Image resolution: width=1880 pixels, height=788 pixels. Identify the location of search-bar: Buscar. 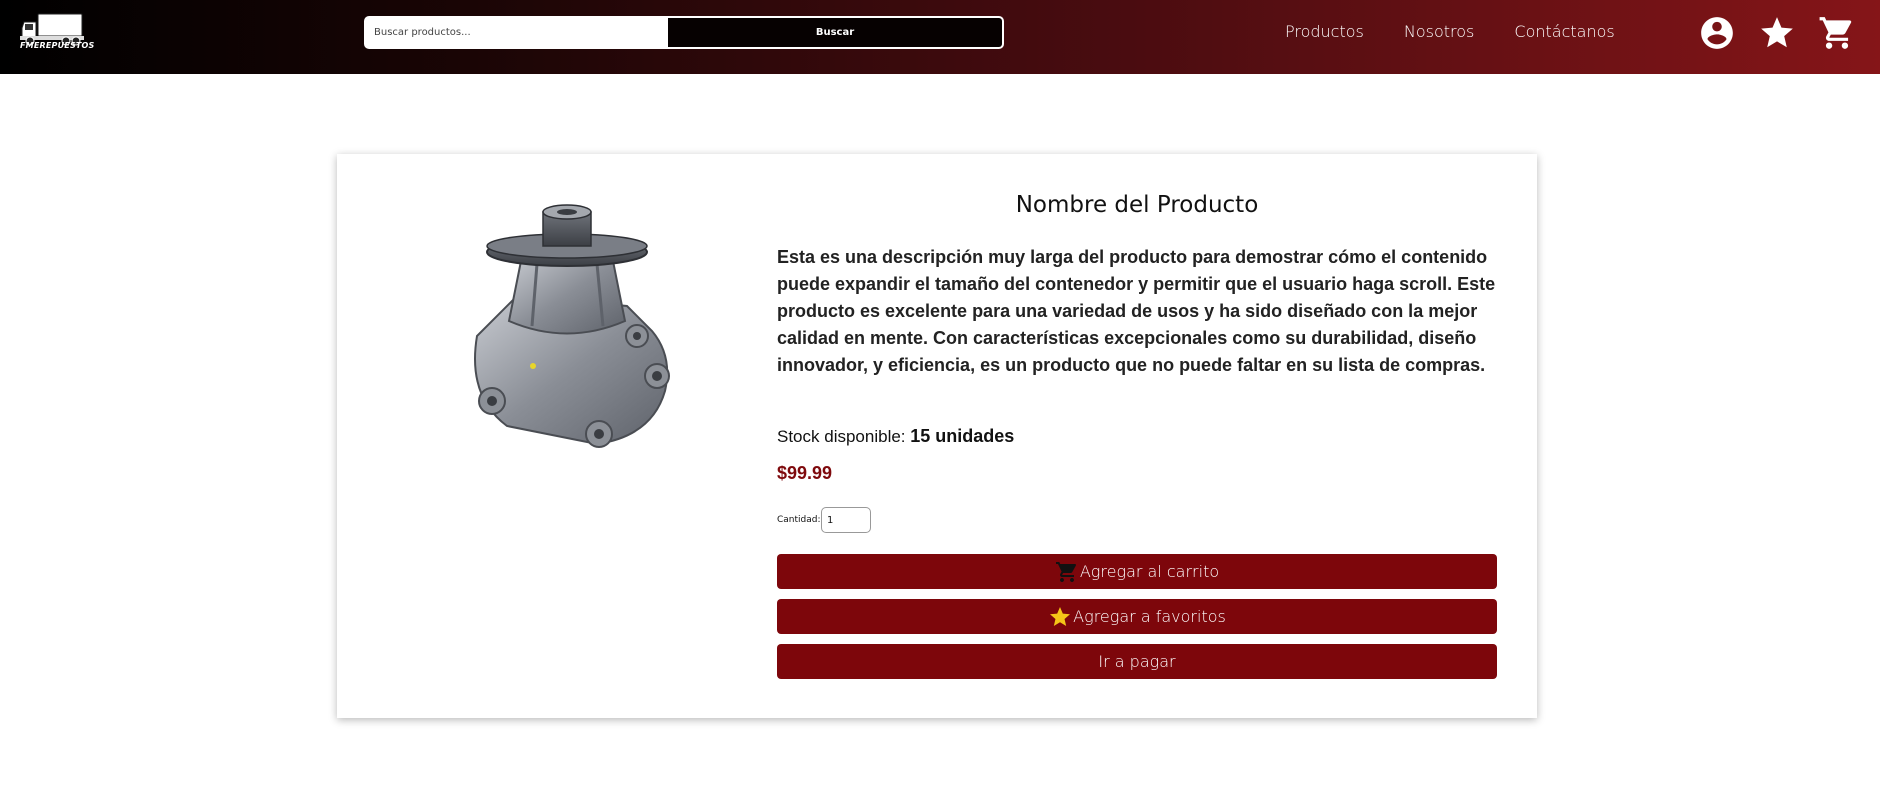
(684, 32).